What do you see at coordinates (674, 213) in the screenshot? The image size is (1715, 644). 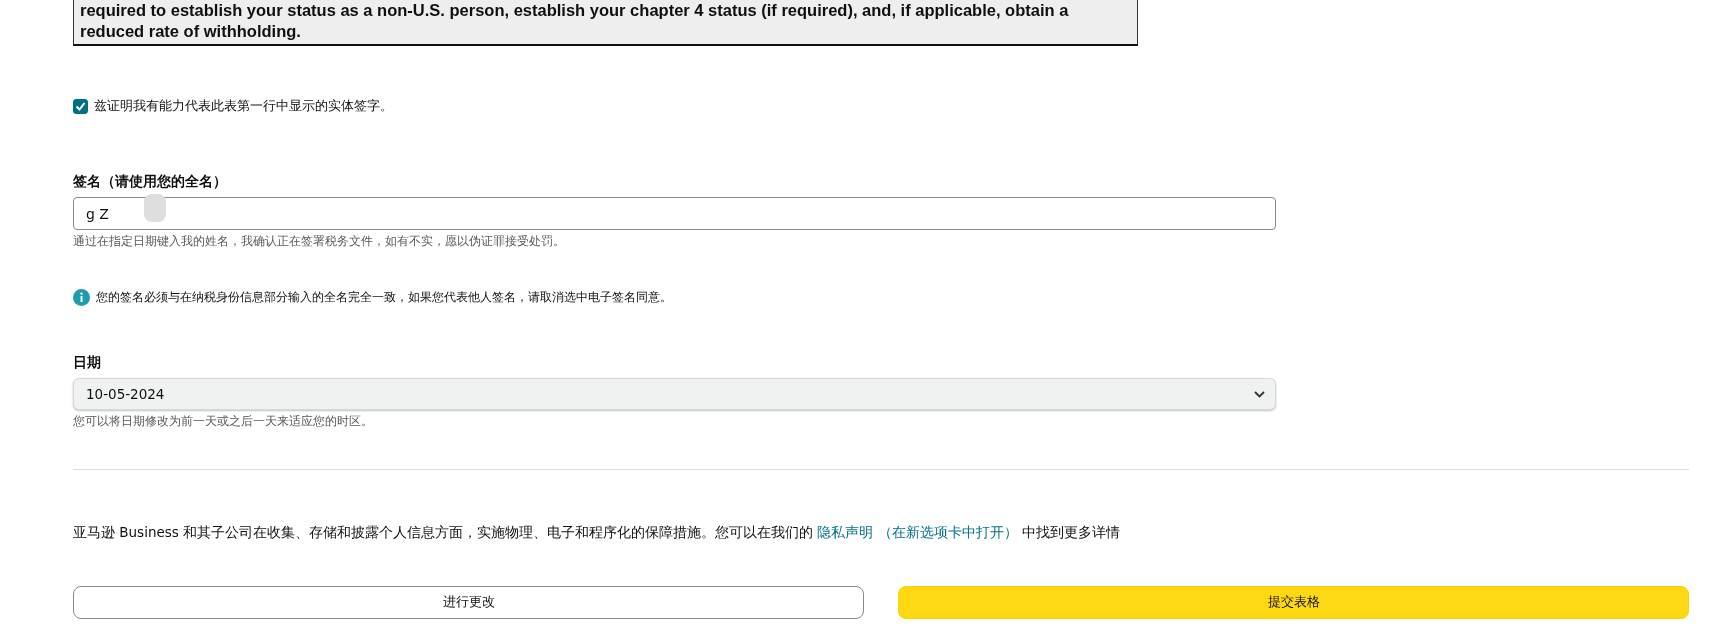 I see `signature-field: g Z` at bounding box center [674, 213].